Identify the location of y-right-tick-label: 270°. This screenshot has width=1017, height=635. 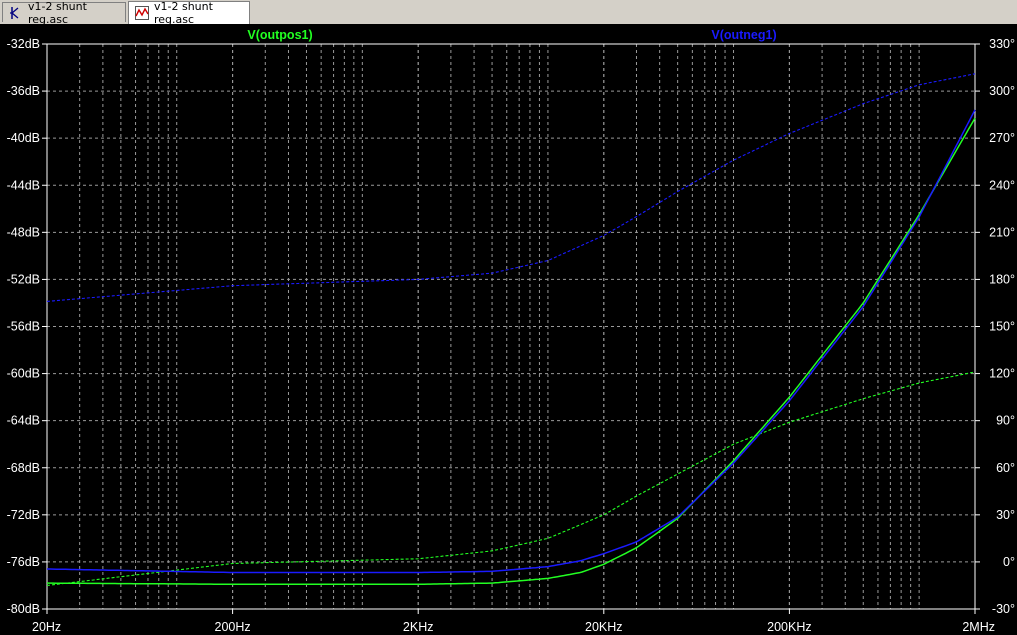
(1002, 138).